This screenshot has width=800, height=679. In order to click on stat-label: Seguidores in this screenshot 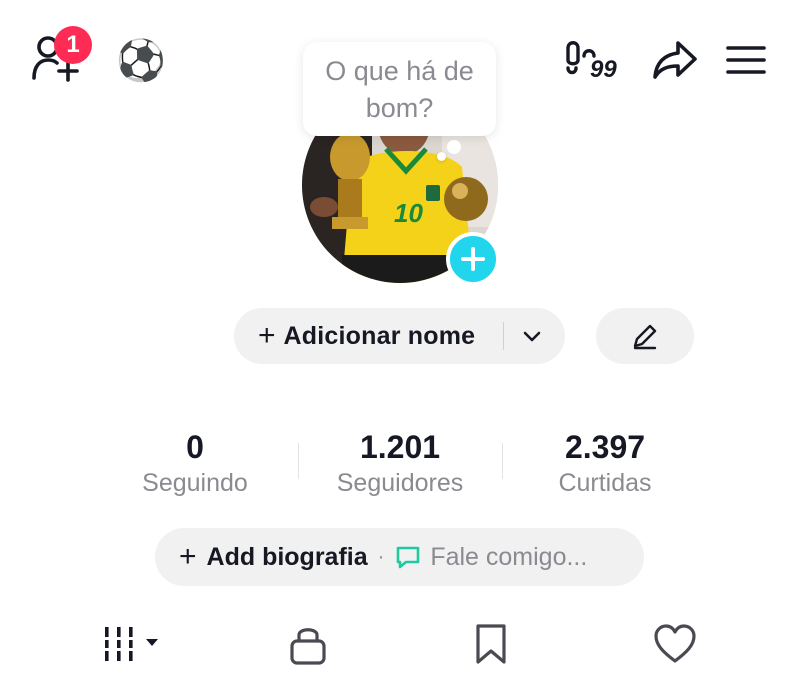, I will do `click(400, 483)`.